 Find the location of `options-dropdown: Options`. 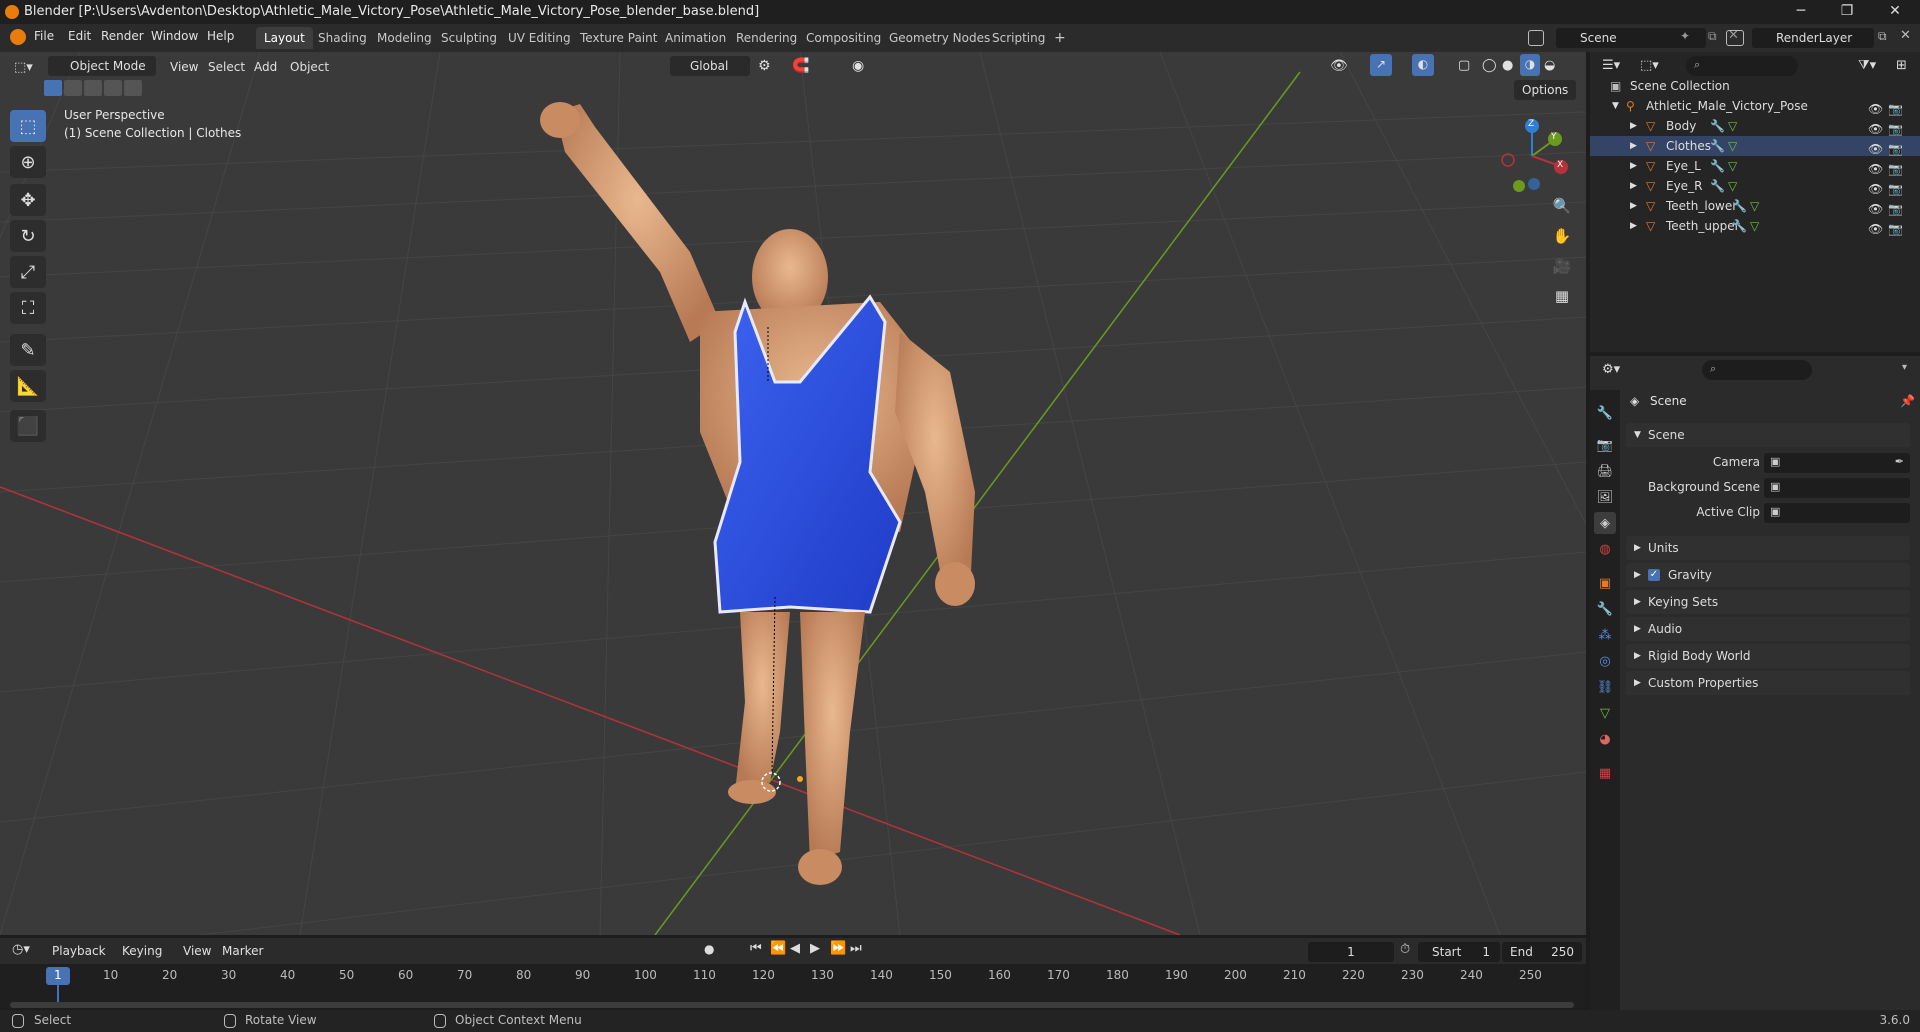

options-dropdown: Options is located at coordinates (1545, 90).